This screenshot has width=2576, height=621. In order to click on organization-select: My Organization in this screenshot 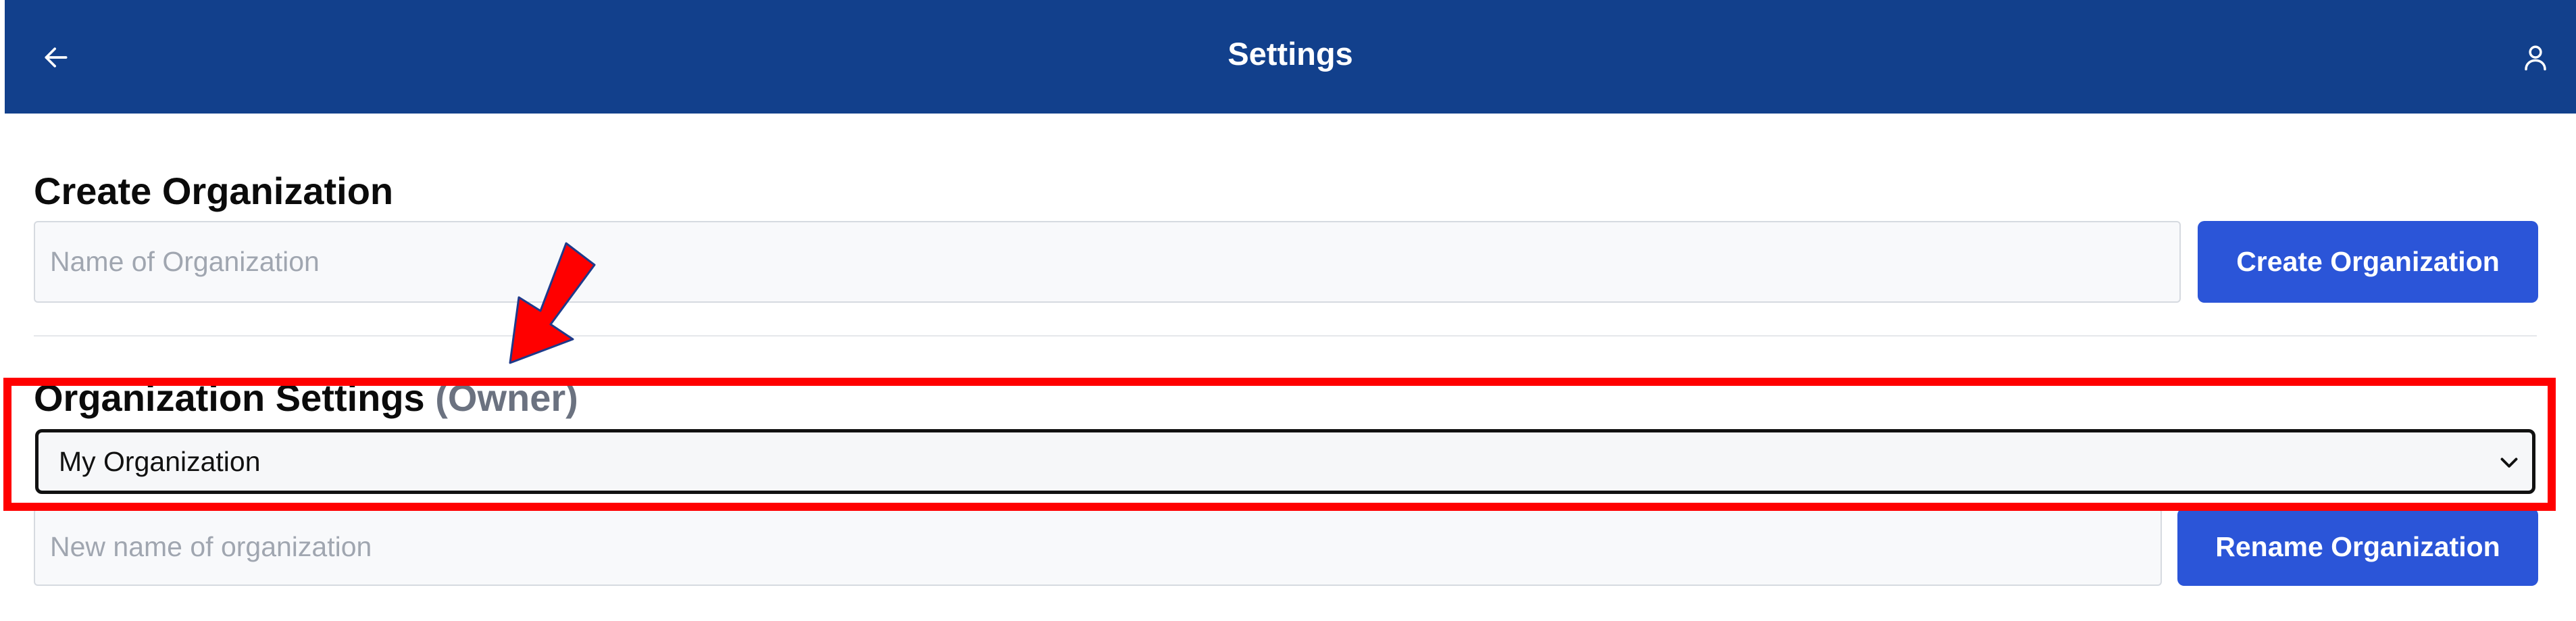, I will do `click(1285, 461)`.